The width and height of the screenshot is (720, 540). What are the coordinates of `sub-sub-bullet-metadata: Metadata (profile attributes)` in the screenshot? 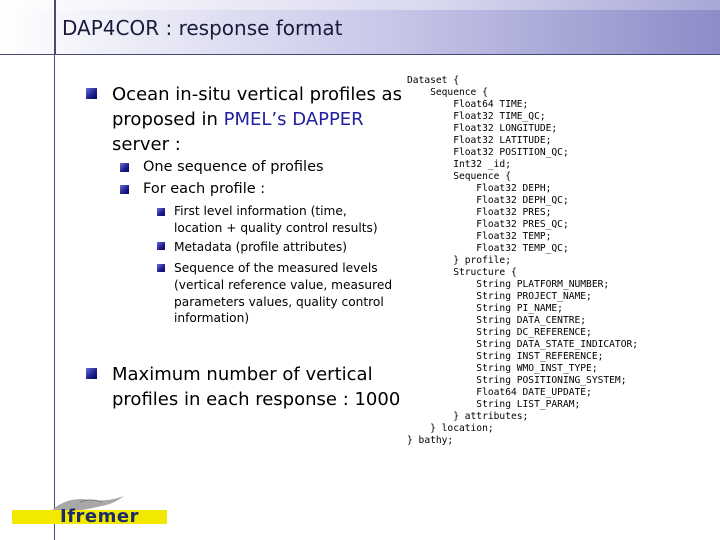 It's located at (260, 247).